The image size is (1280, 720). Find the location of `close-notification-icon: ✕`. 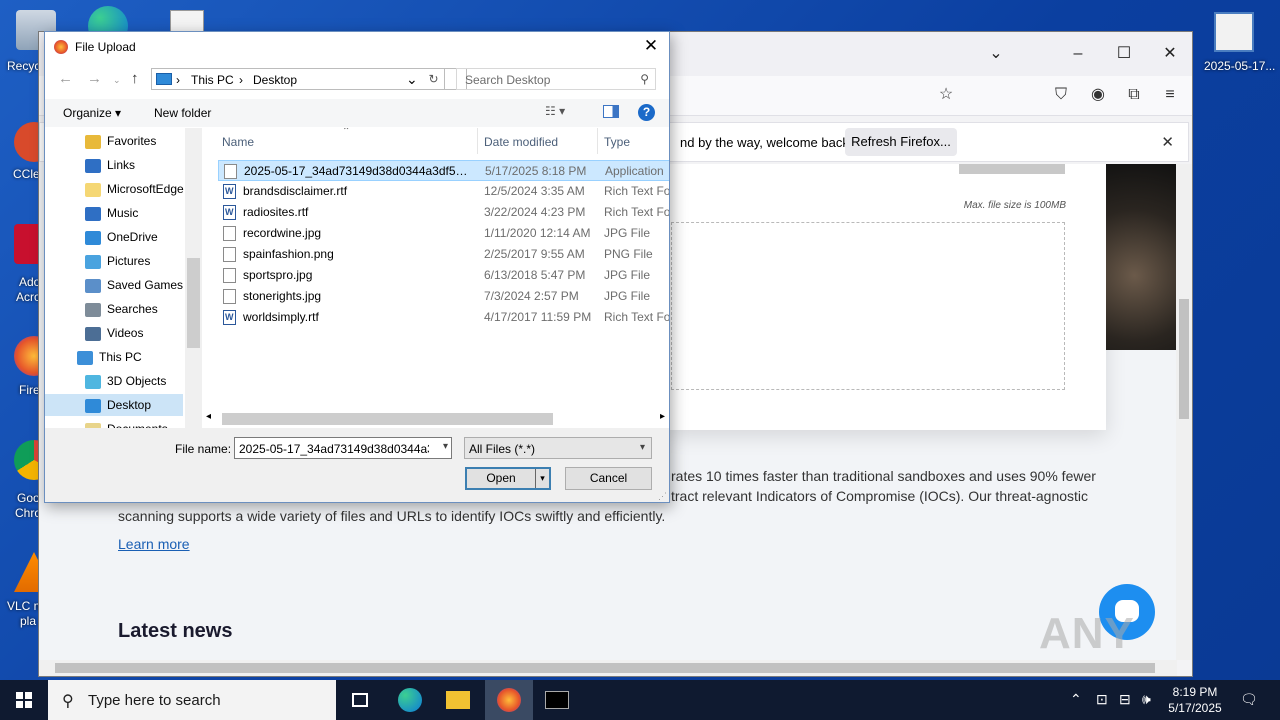

close-notification-icon: ✕ is located at coordinates (1167, 142).